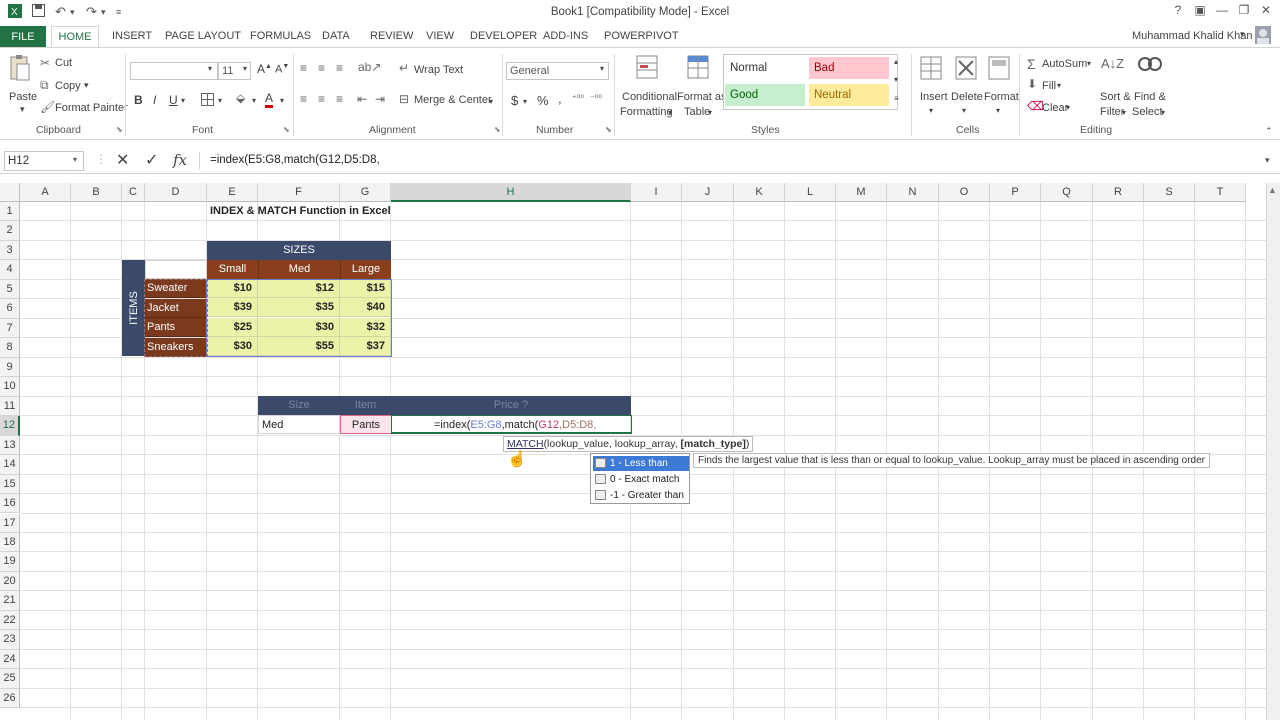 This screenshot has width=1280, height=720. What do you see at coordinates (10, 445) in the screenshot?
I see `row-header-13: 13` at bounding box center [10, 445].